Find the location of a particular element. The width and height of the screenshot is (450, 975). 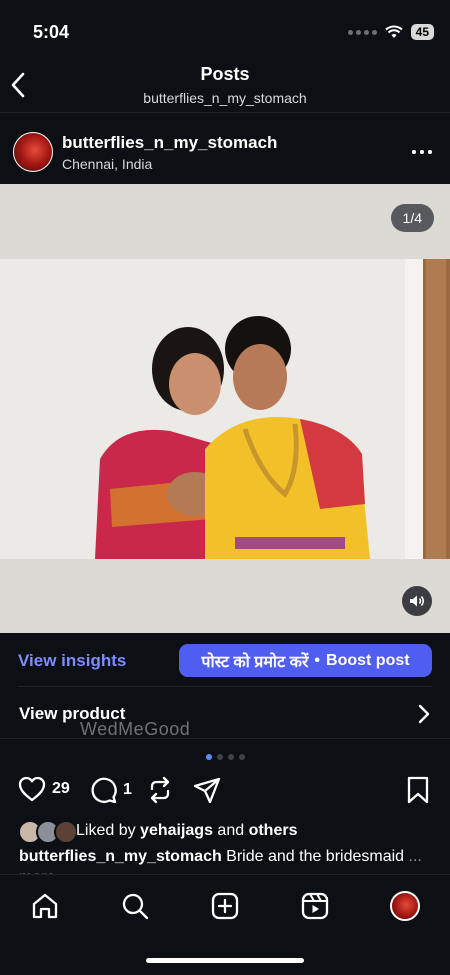

search-icon is located at coordinates (135, 906).